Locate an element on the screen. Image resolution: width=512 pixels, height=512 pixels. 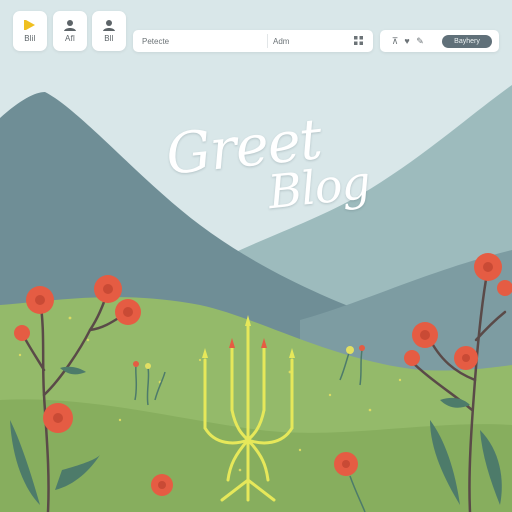
divider is located at coordinates (267, 41).